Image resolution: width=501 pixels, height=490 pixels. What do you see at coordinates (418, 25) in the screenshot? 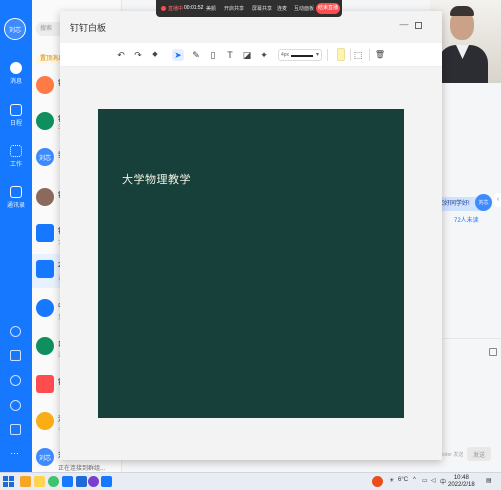
I see `maximize-button` at bounding box center [418, 25].